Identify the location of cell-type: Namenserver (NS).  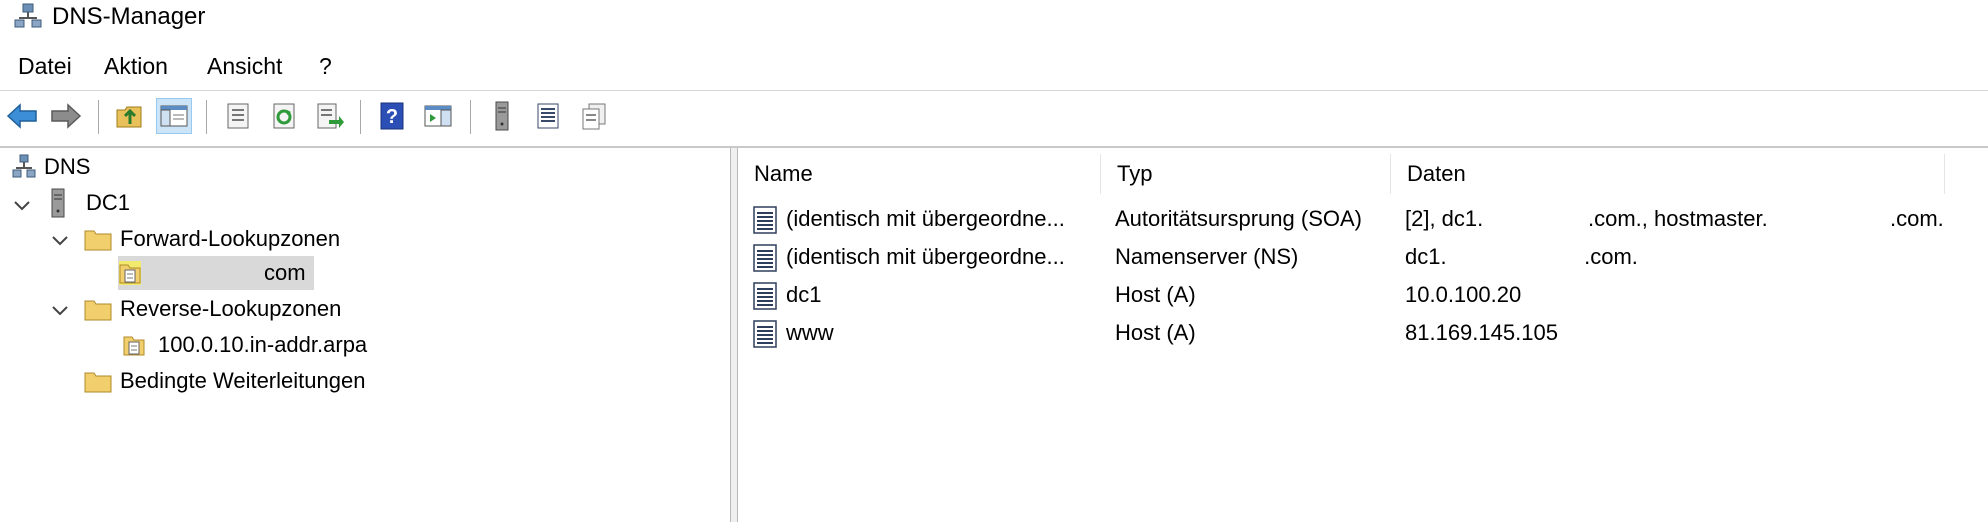
(1207, 256).